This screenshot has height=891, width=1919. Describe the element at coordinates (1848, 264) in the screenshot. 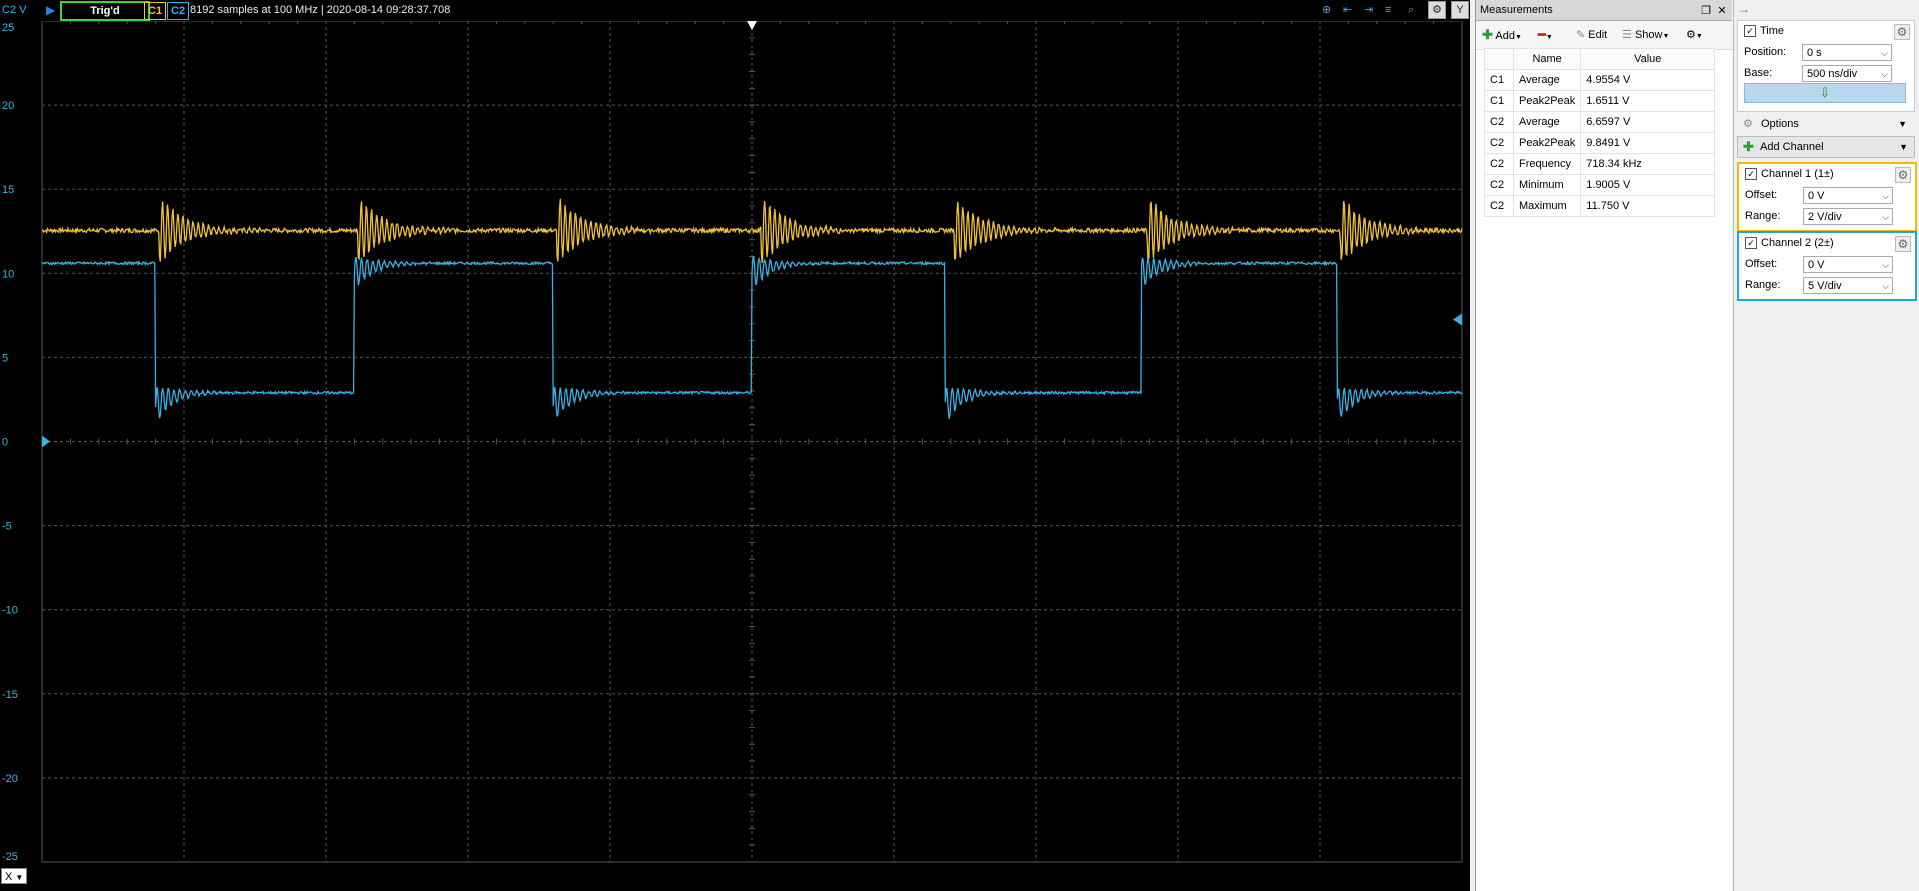

I see `channel2-offset-select: 0 V ⌵` at that location.